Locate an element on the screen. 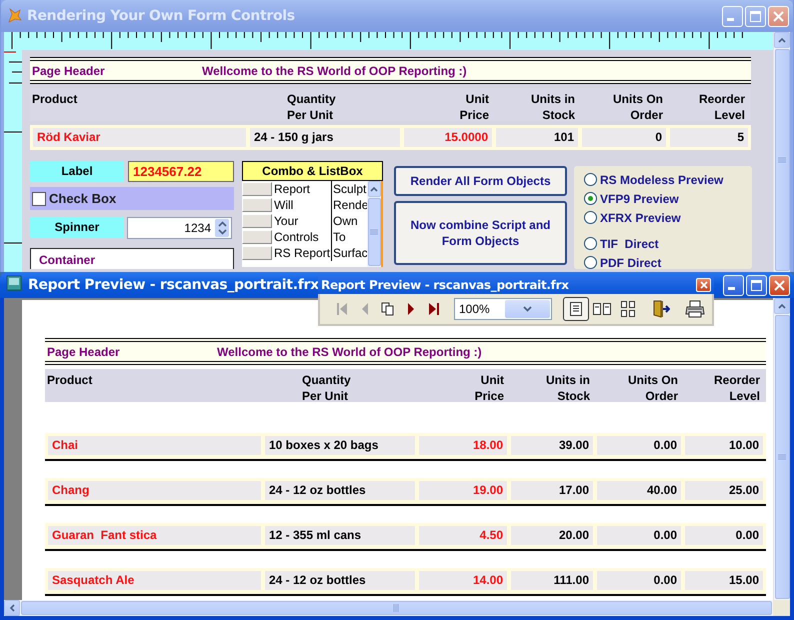  maximize-button is located at coordinates (756, 285).